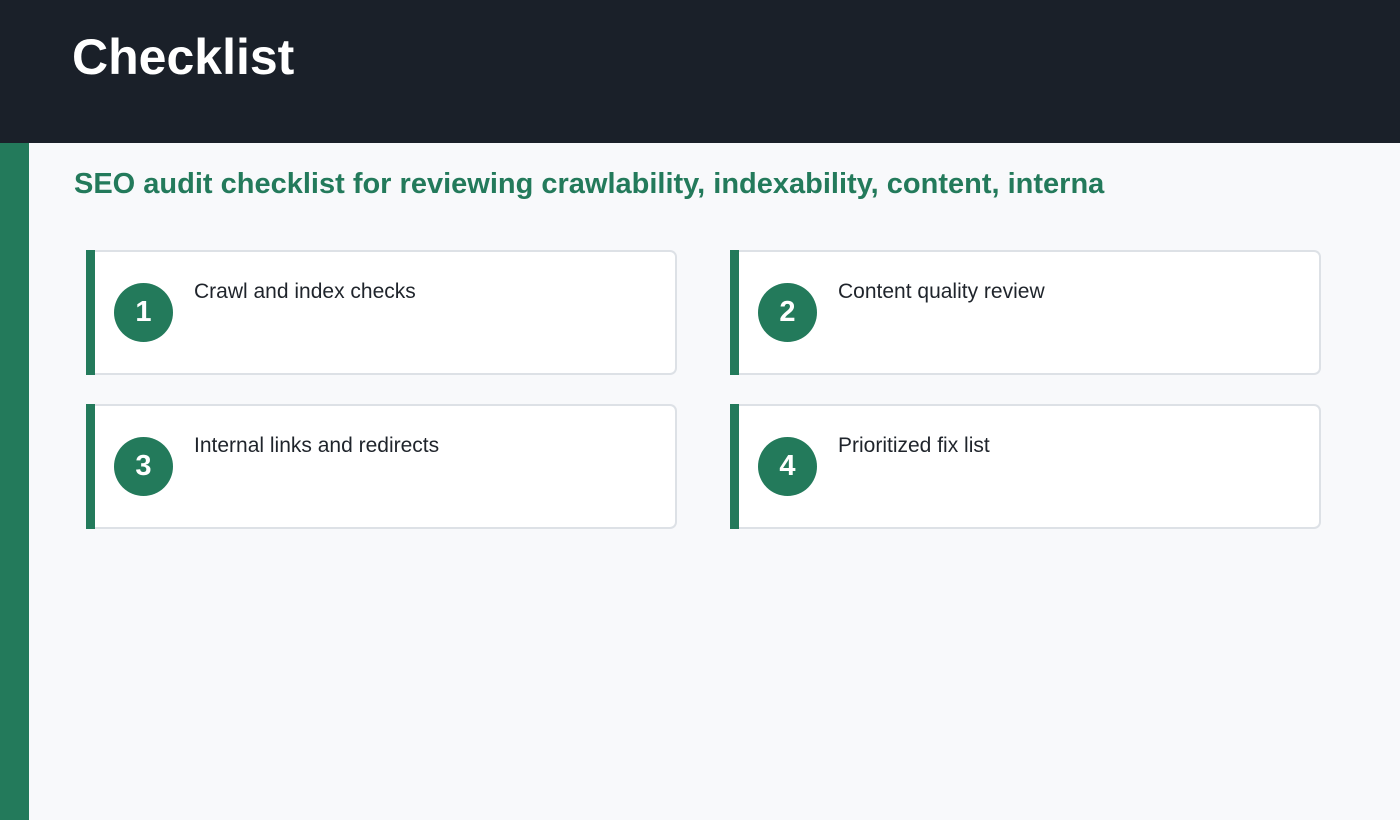  Describe the element at coordinates (143, 312) in the screenshot. I see `step-number-badge: 1` at that location.